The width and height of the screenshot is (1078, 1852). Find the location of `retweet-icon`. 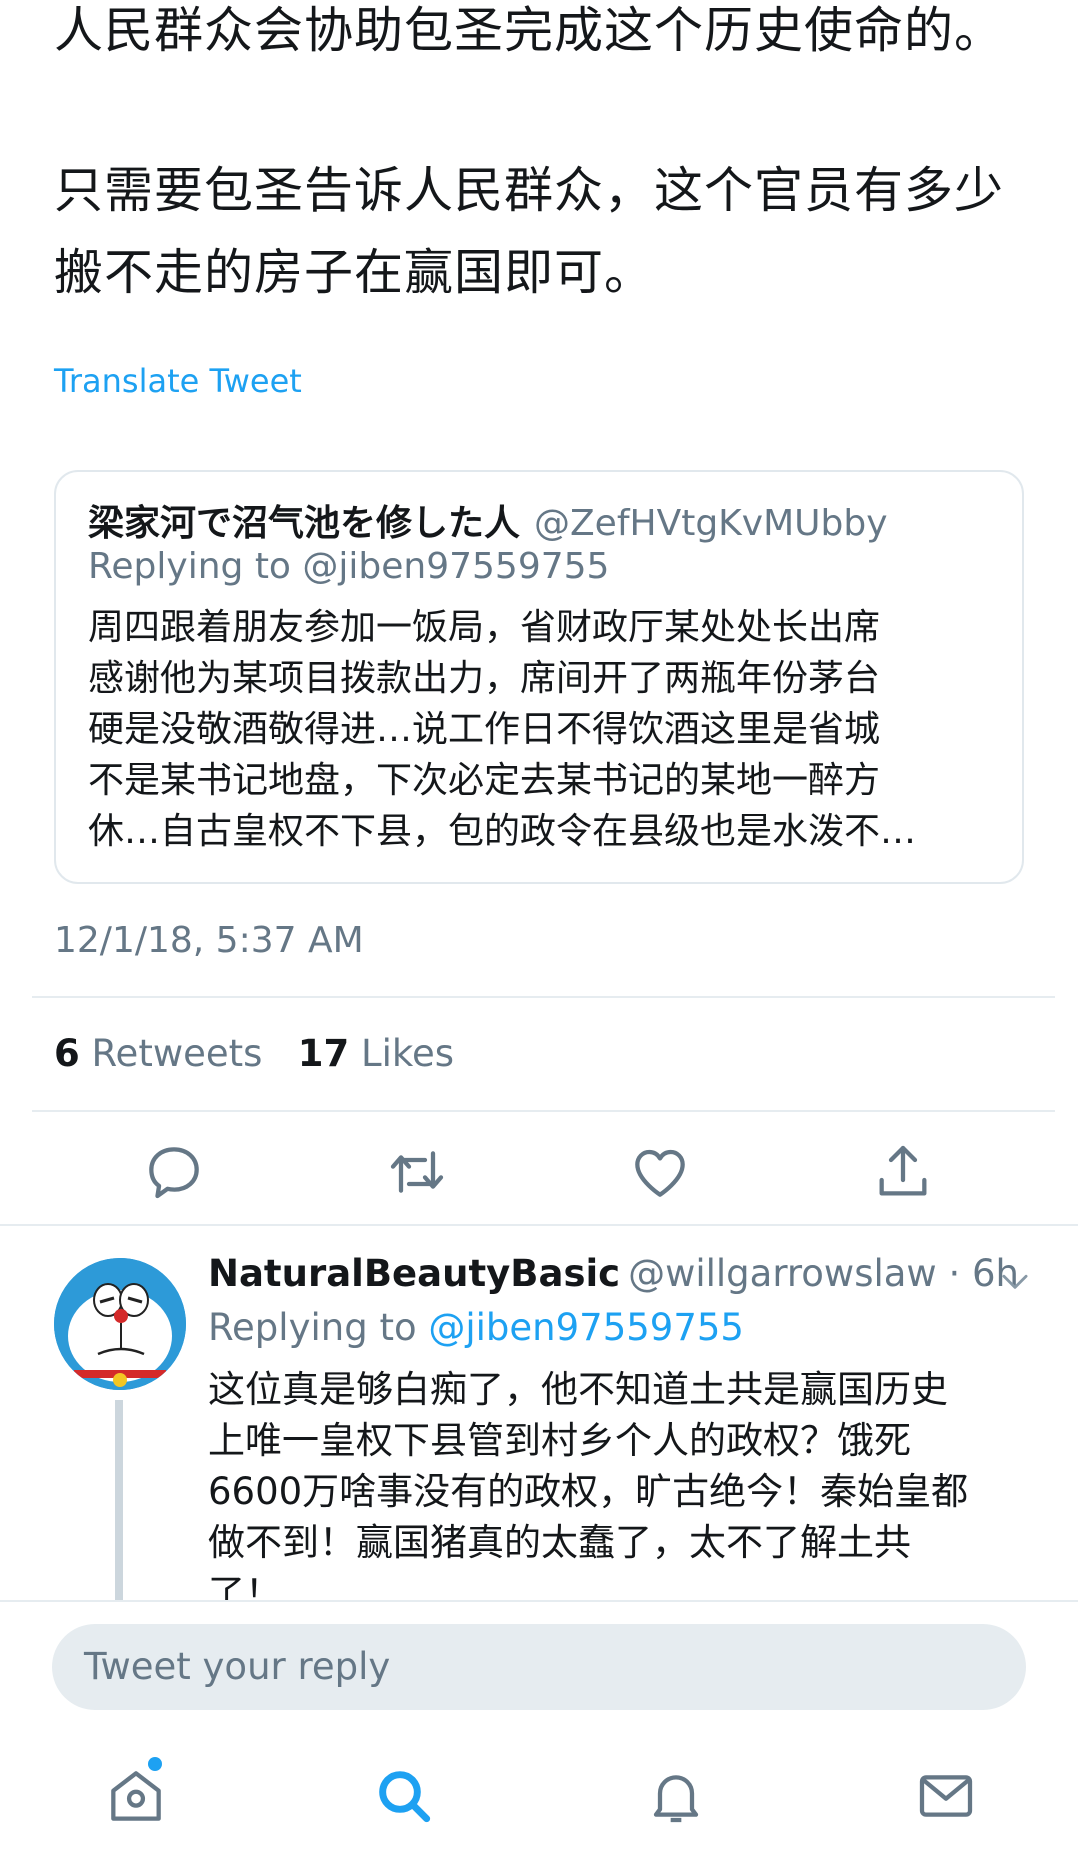

retweet-icon is located at coordinates (417, 1172).